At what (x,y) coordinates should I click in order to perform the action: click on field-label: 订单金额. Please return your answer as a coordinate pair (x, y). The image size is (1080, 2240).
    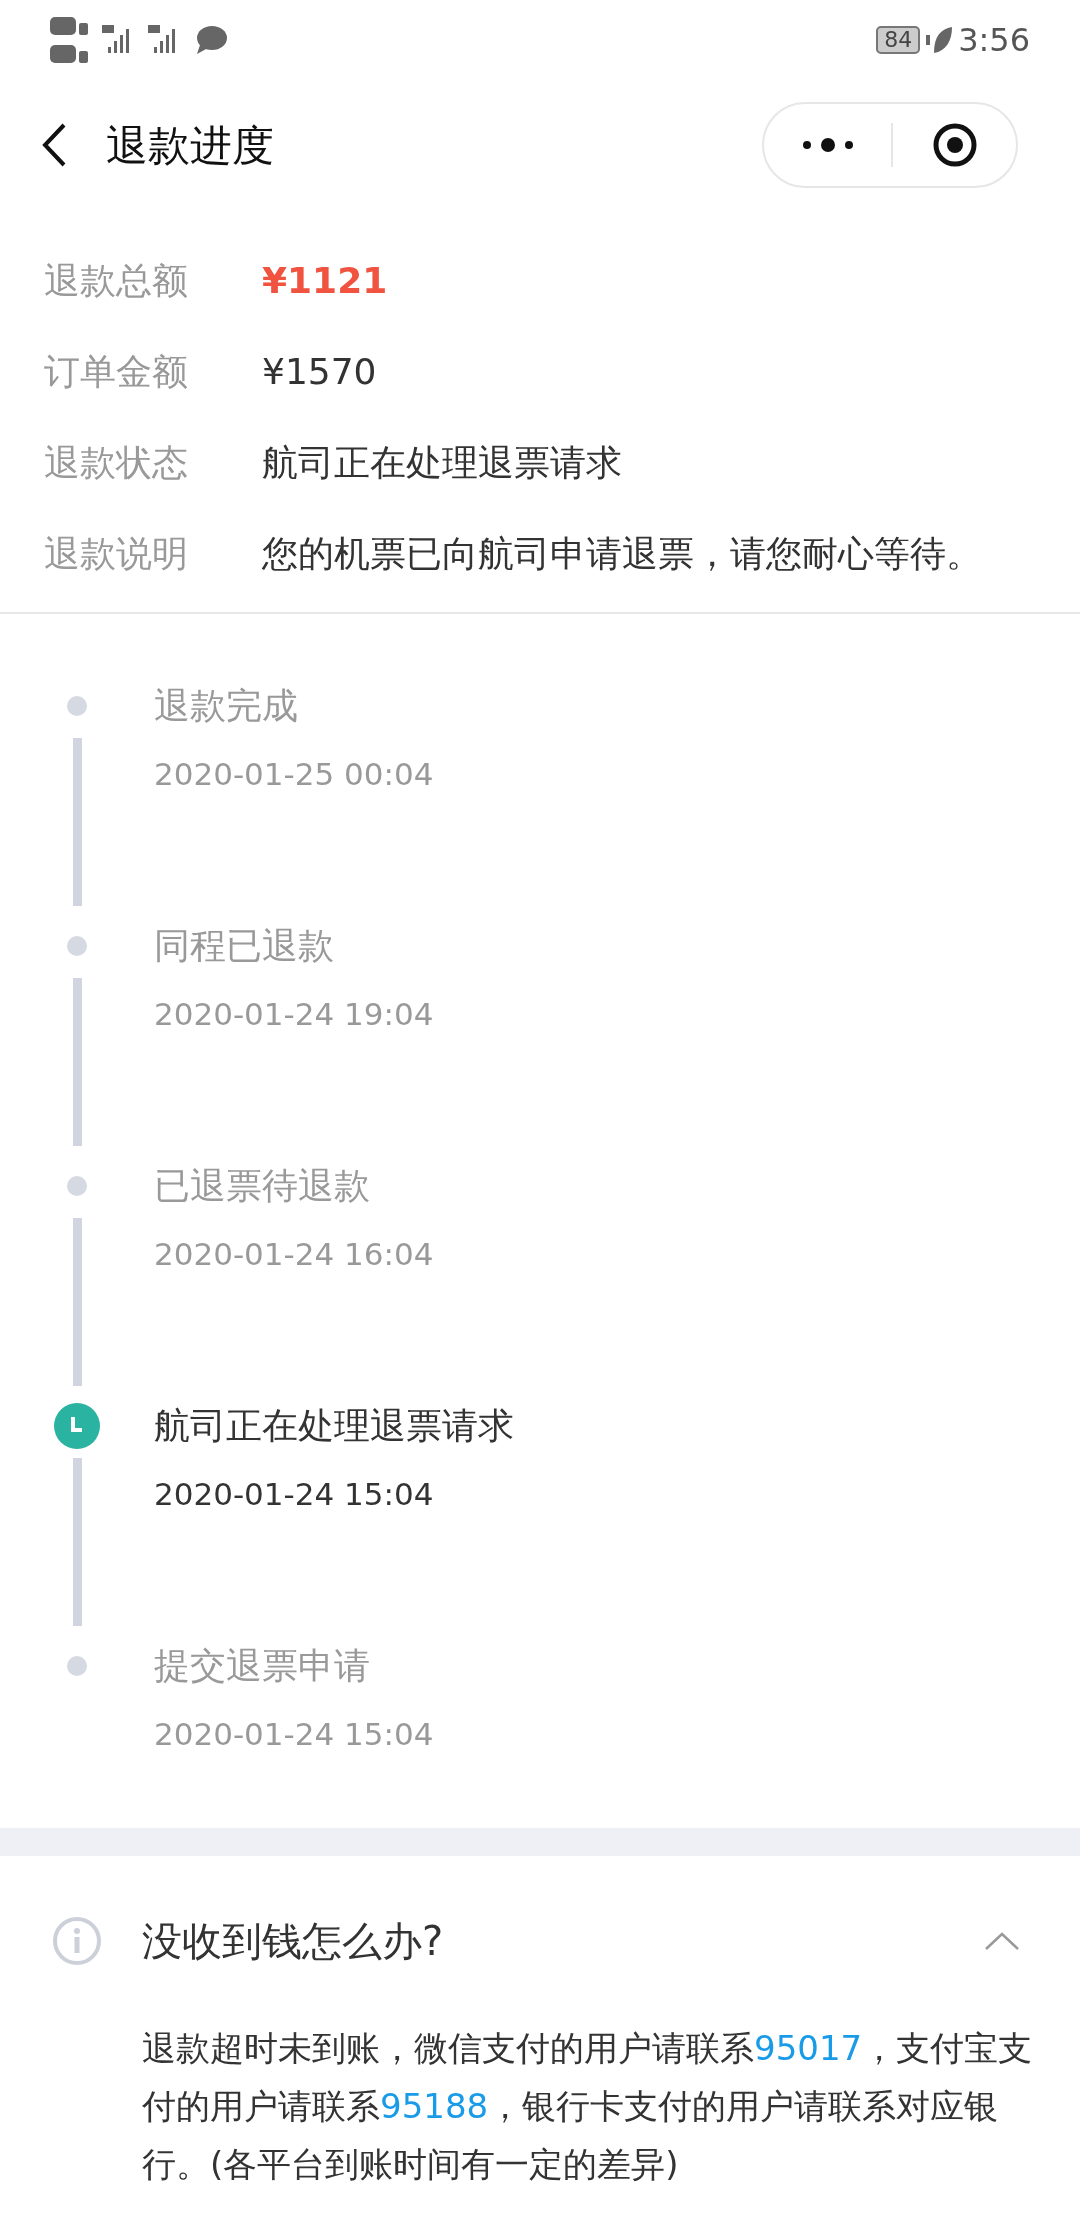
    Looking at the image, I should click on (116, 372).